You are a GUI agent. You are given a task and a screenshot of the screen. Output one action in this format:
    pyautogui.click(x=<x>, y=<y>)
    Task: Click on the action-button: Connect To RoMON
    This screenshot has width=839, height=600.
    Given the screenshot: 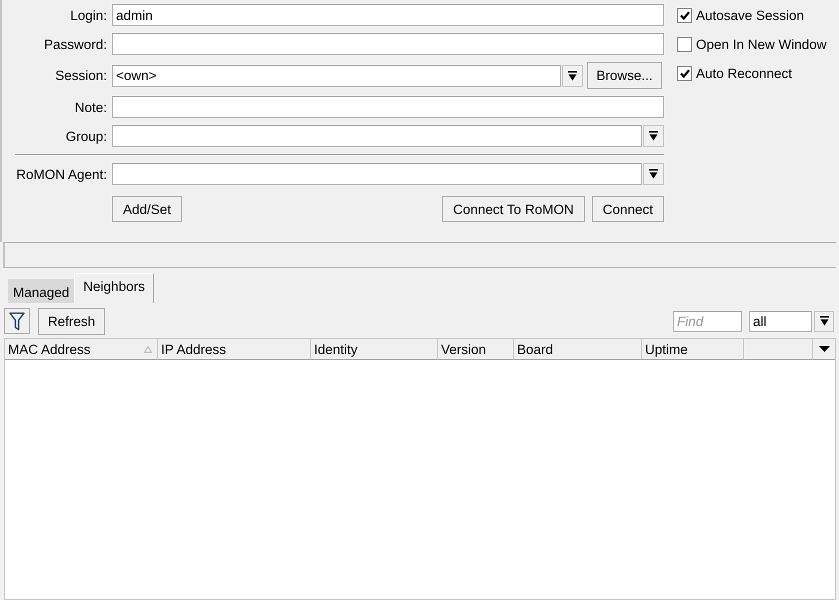 What is the action you would take?
    pyautogui.click(x=513, y=209)
    